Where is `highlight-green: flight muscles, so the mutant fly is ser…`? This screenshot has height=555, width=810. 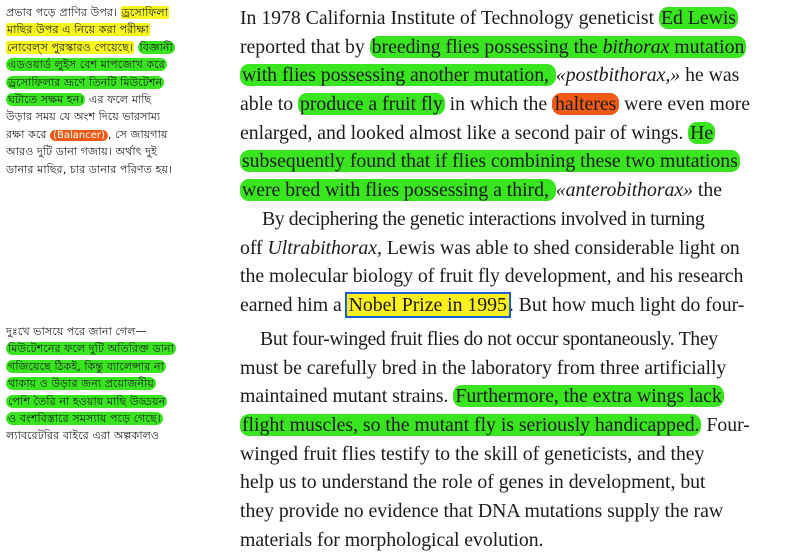 highlight-green: flight muscles, so the mutant fly is ser… is located at coordinates (471, 425).